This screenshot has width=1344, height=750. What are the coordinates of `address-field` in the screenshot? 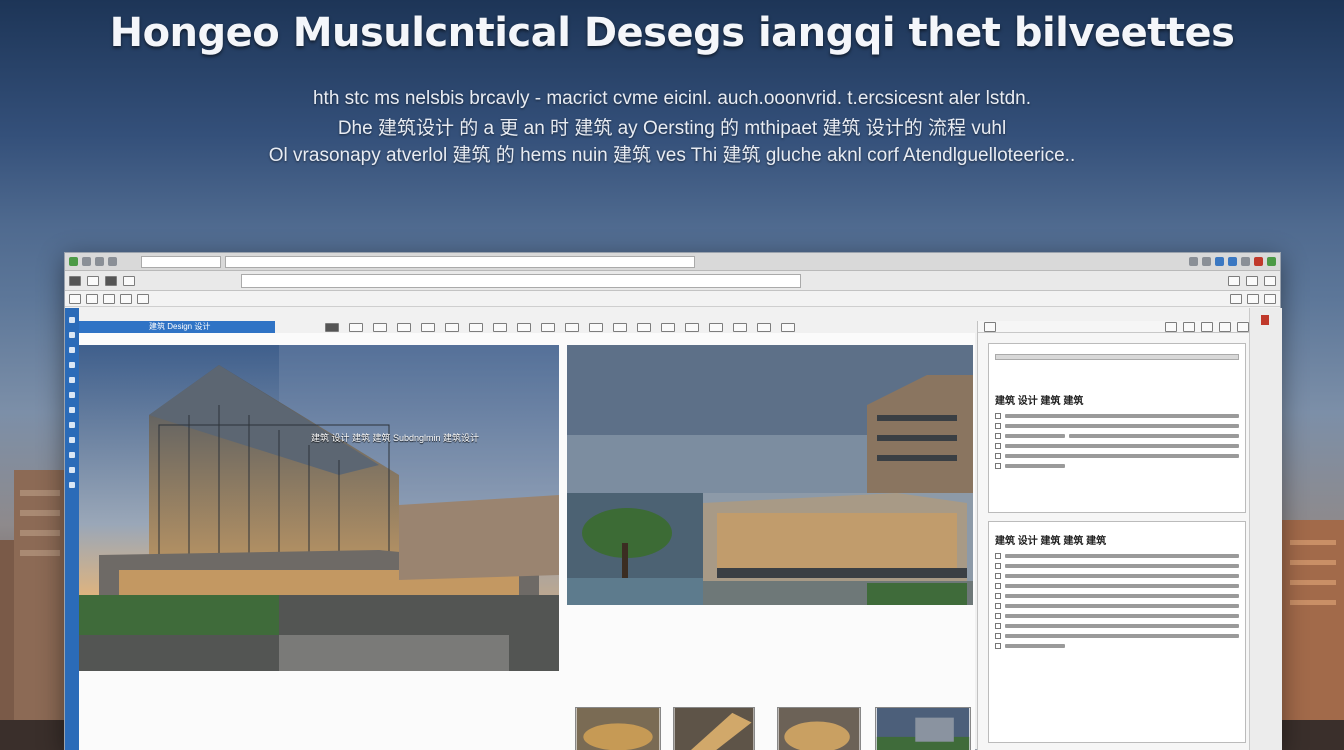 It's located at (181, 261).